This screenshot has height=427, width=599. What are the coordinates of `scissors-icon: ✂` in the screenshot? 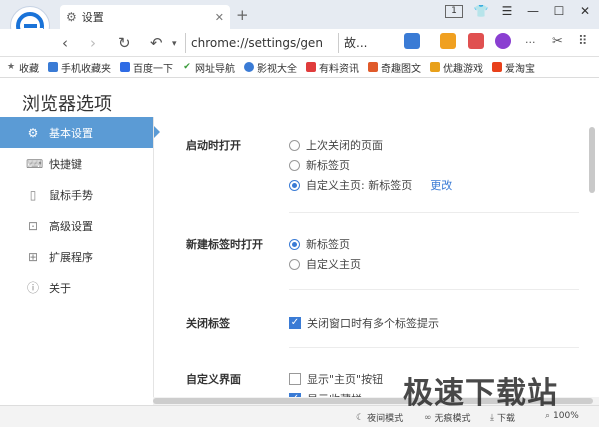 It's located at (557, 41).